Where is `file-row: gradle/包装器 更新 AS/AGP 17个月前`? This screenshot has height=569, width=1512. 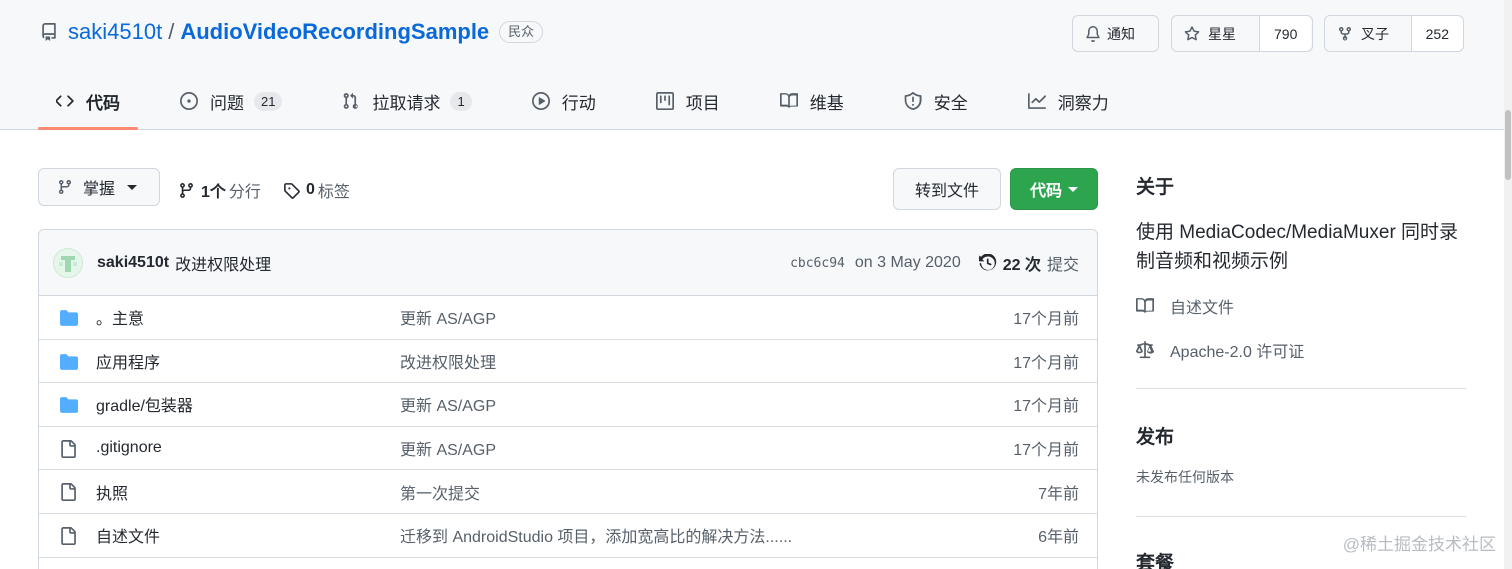
file-row: gradle/包装器 更新 AS/AGP 17个月前 is located at coordinates (568, 405).